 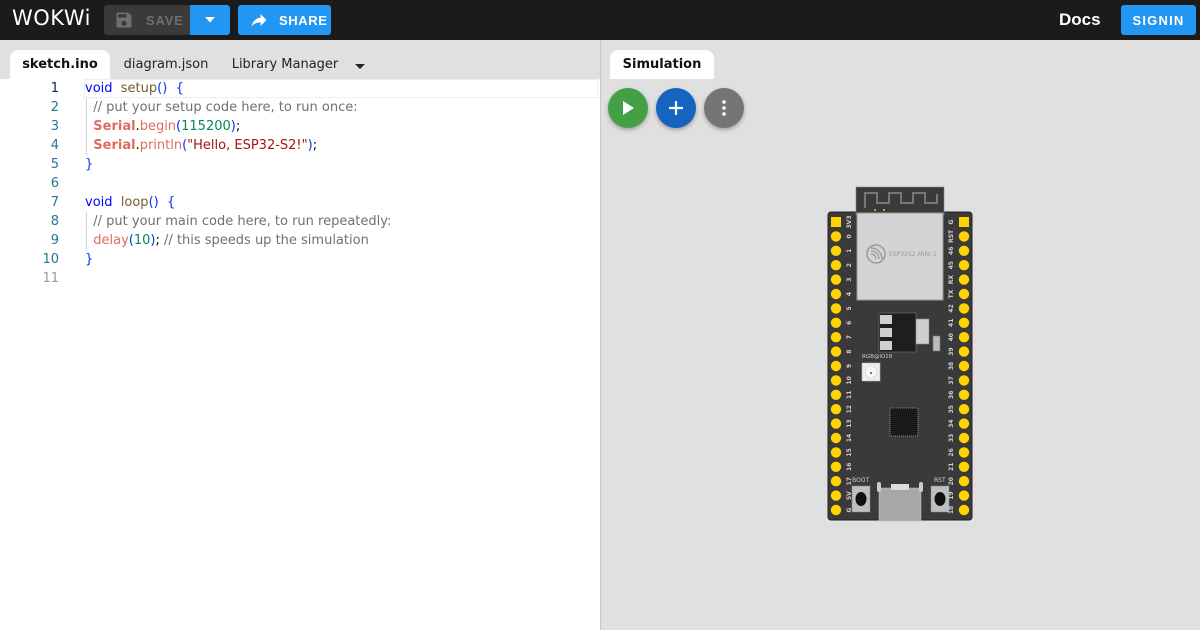 What do you see at coordinates (300, 164) in the screenshot?
I see `code-line: 5}` at bounding box center [300, 164].